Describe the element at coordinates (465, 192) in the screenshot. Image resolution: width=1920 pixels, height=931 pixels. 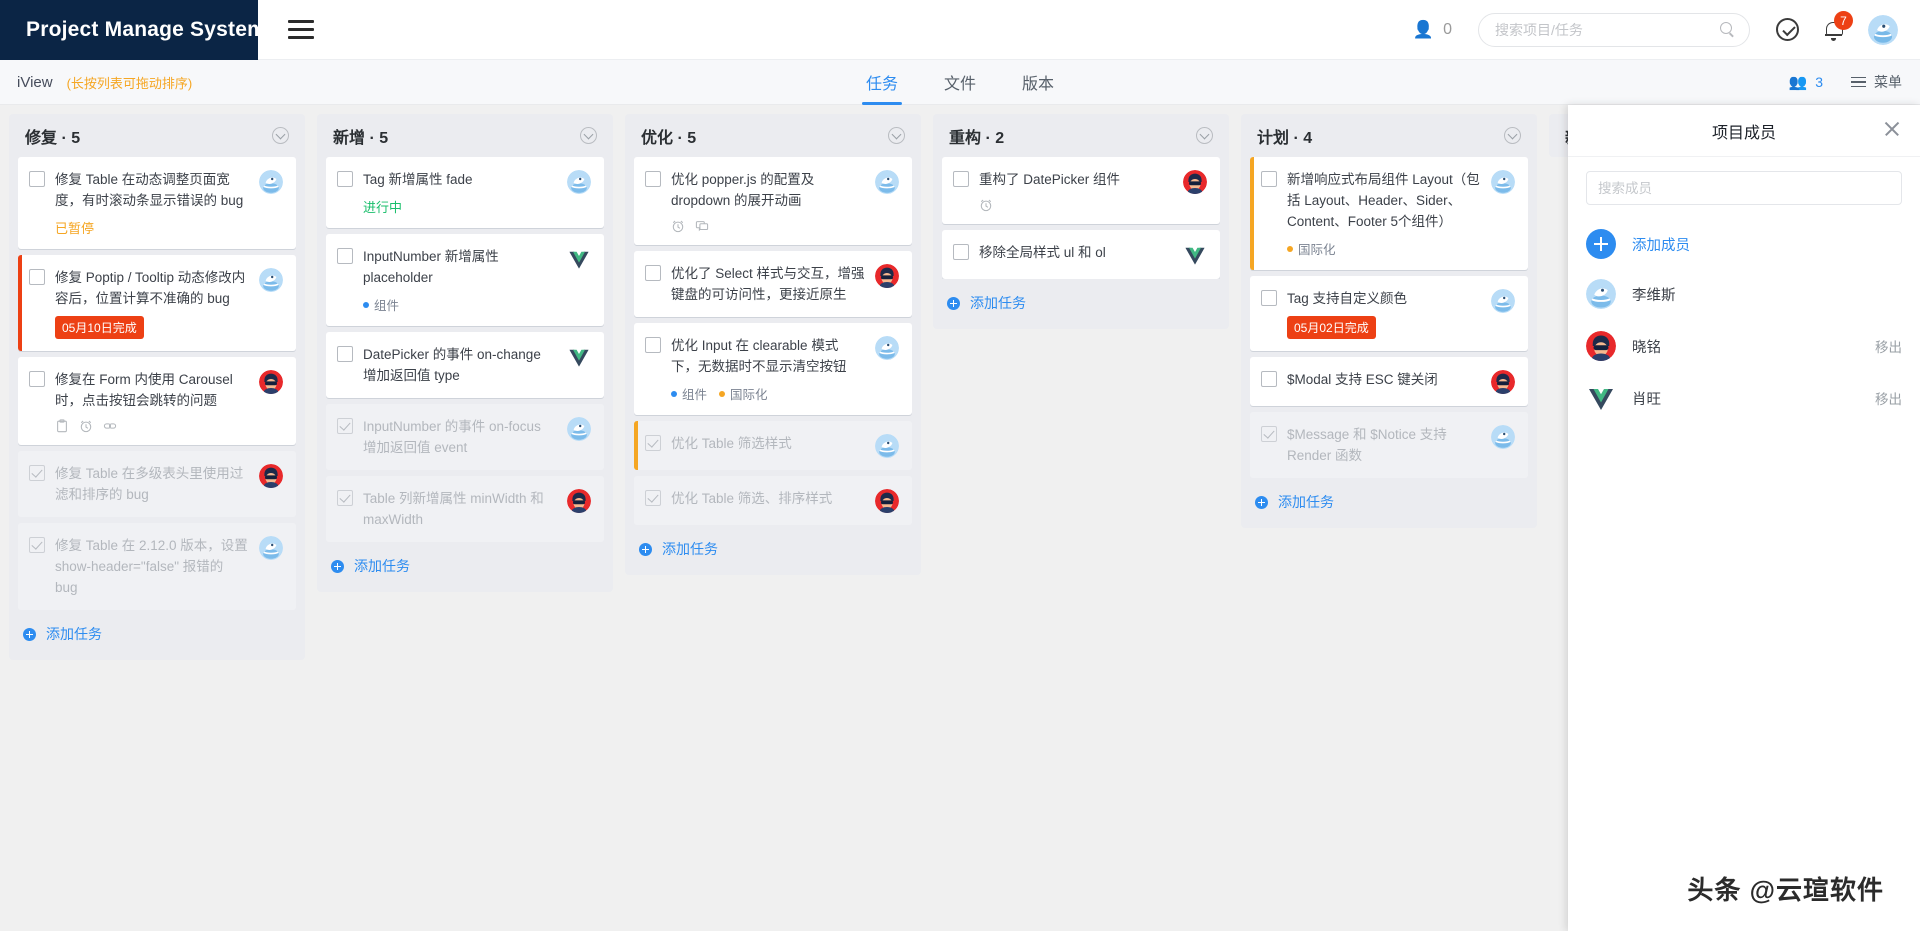
I see `task-card: Tag 新增属性 fade 进行中` at that location.